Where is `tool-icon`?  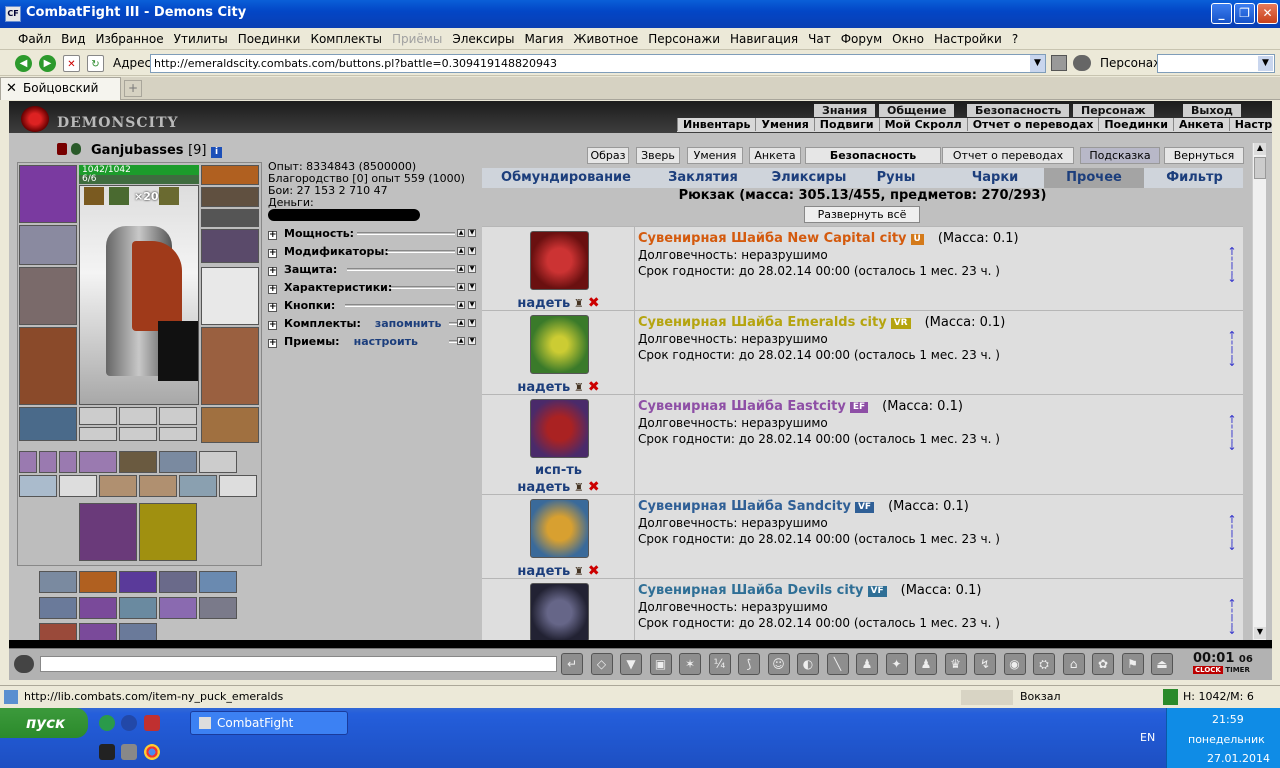
tool-icon is located at coordinates (129, 752).